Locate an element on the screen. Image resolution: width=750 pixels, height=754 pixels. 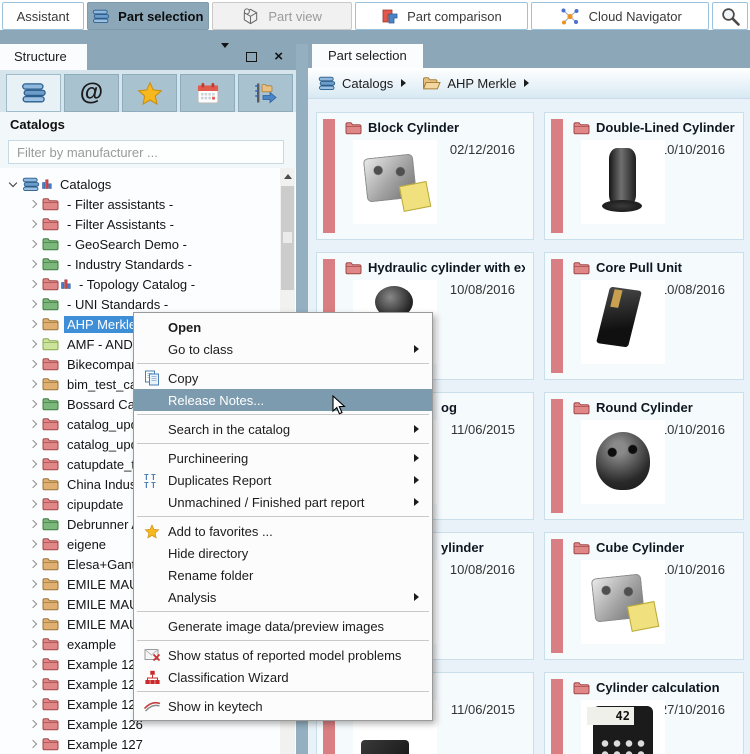
menu-item-label: Open is located at coordinates (185, 327).